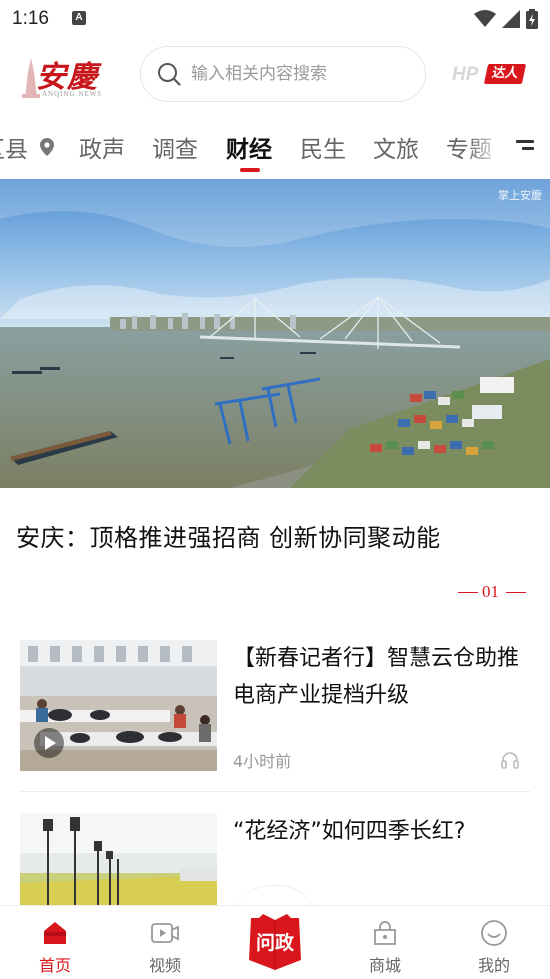 Image resolution: width=550 pixels, height=979 pixels. I want to click on nav-wenzheng: 问政, so click(275, 941).